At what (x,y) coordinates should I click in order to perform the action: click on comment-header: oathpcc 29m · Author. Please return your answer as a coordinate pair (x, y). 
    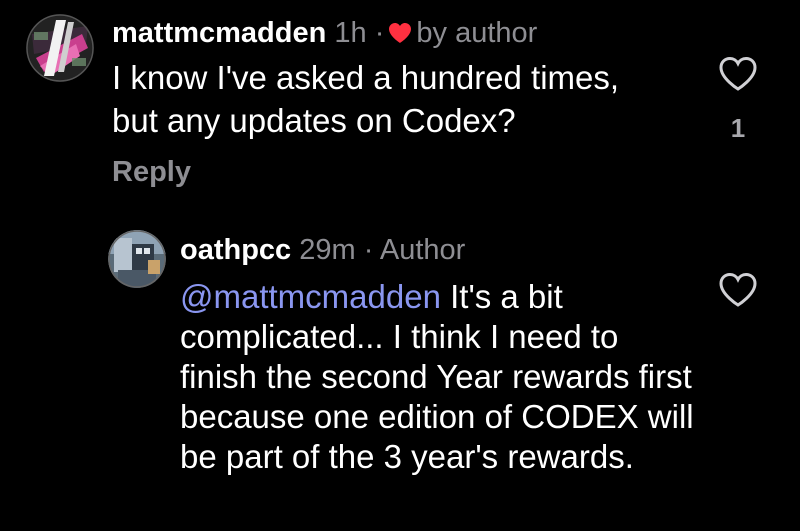
    Looking at the image, I should click on (322, 250).